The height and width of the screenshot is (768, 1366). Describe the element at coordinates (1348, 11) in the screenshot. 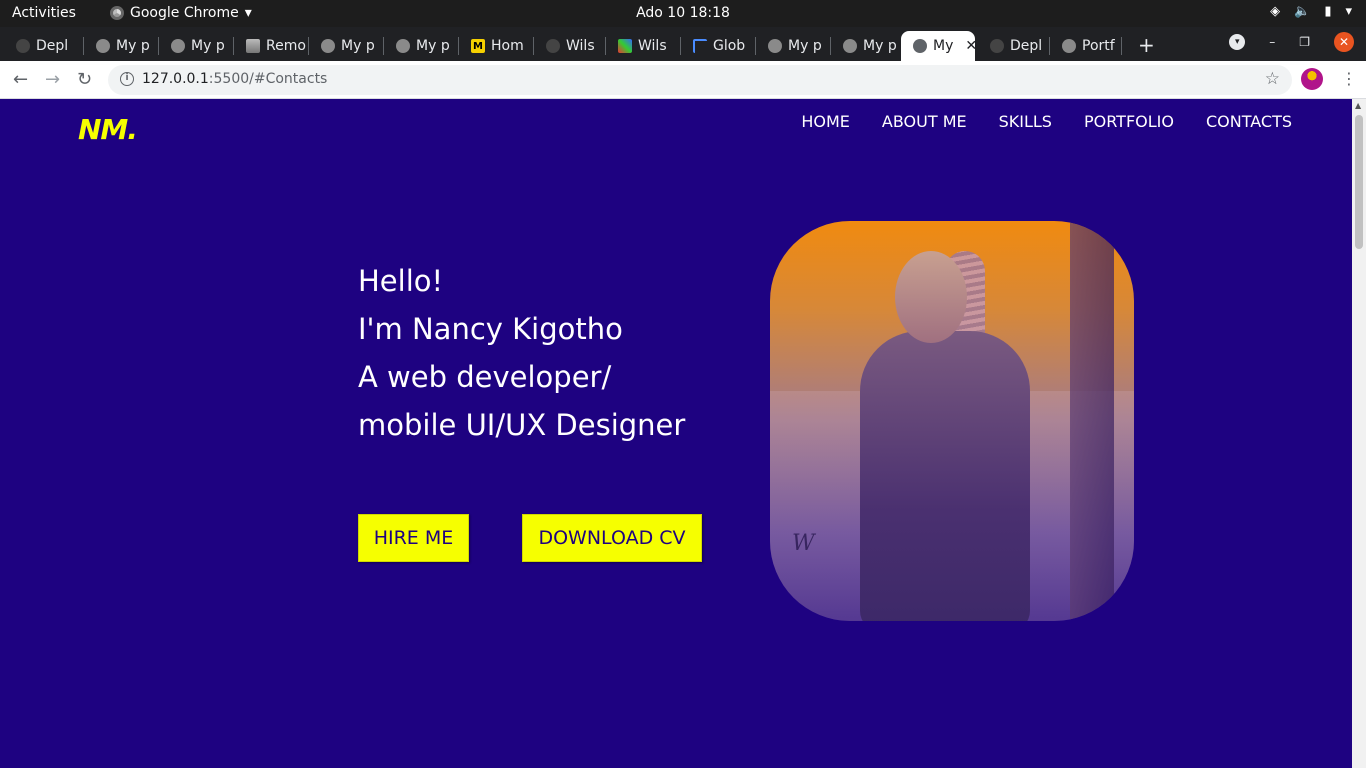

I see `chevron-down-icon: ▾` at that location.